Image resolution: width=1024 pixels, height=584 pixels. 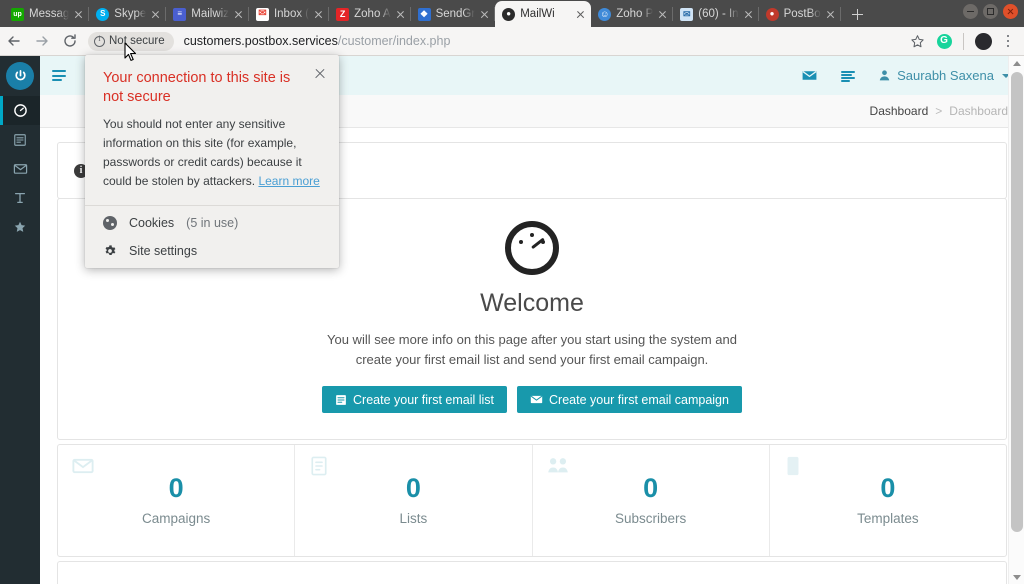 I want to click on toolbar-divider, so click(x=963, y=41).